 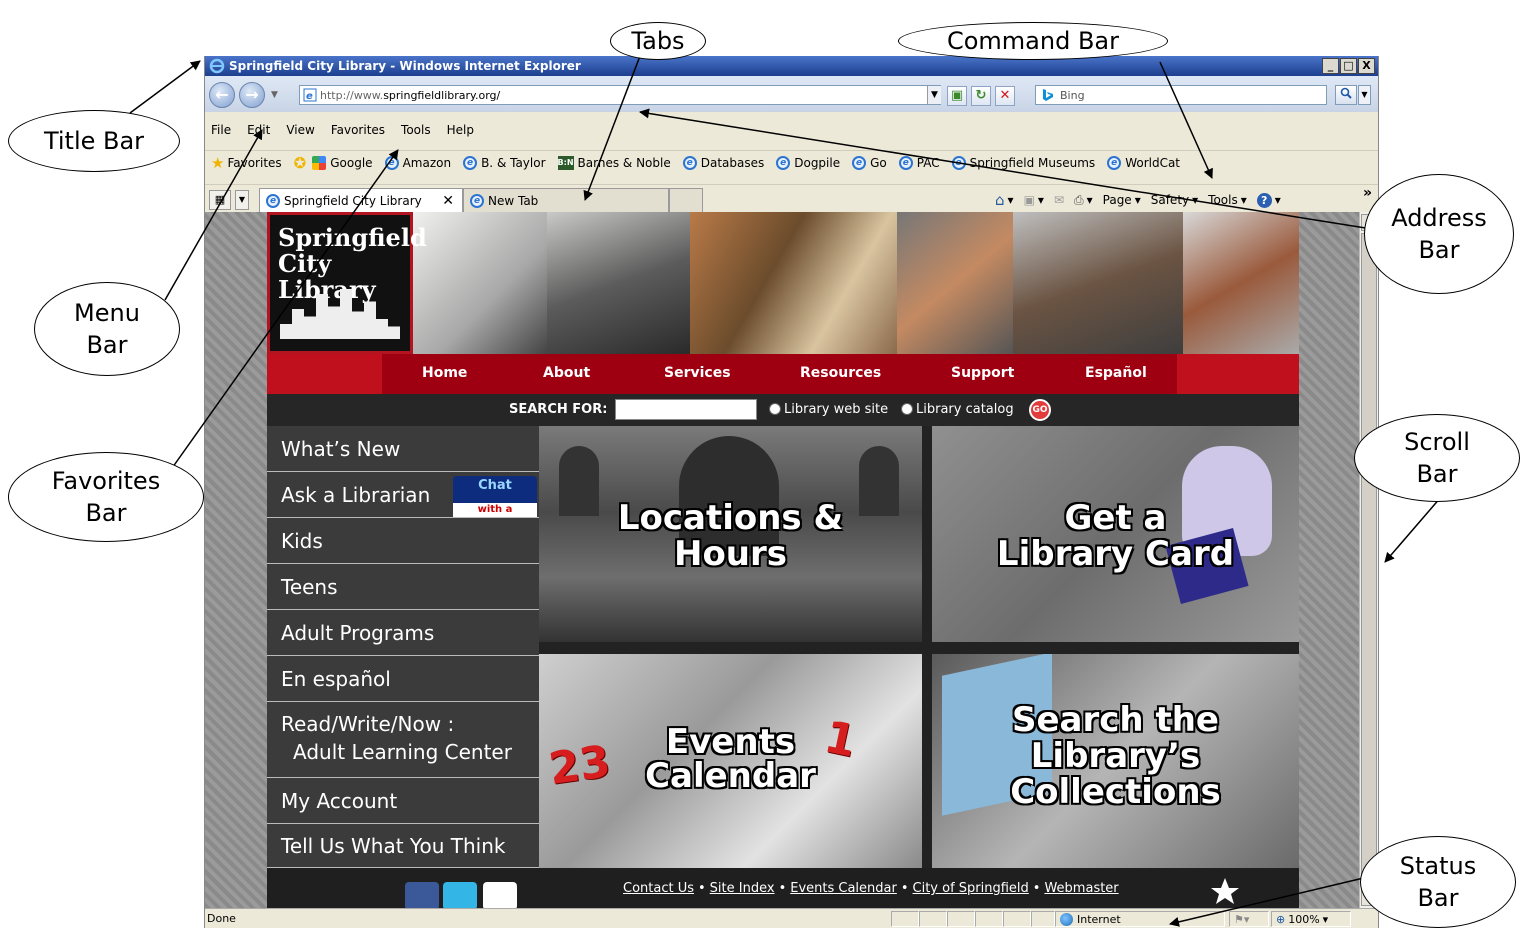 I want to click on chat-with-librarian-button: Chat with a librarian, so click(x=495, y=502).